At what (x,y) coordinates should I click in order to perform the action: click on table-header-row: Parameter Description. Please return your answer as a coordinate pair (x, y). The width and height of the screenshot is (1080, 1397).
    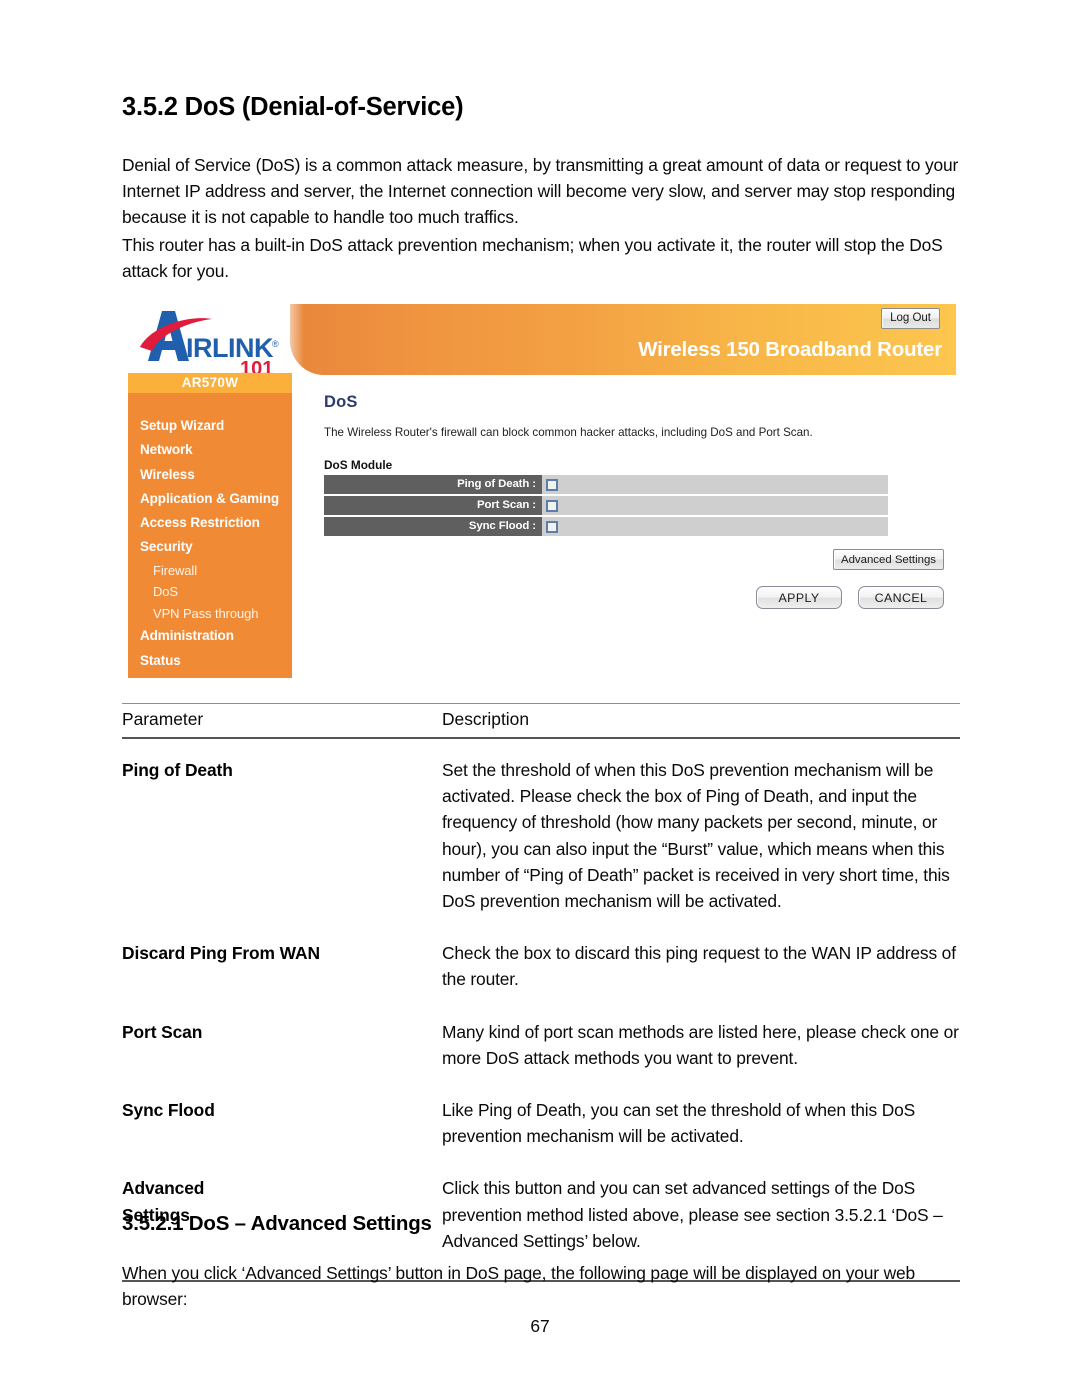
    Looking at the image, I should click on (541, 720).